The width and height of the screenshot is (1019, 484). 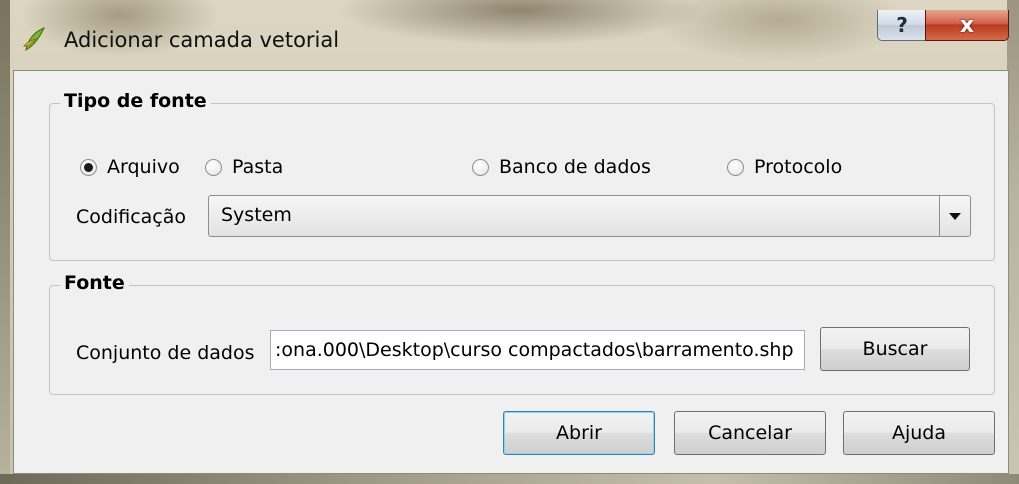 I want to click on window-title: Adicionar camada vetorial, so click(x=202, y=40).